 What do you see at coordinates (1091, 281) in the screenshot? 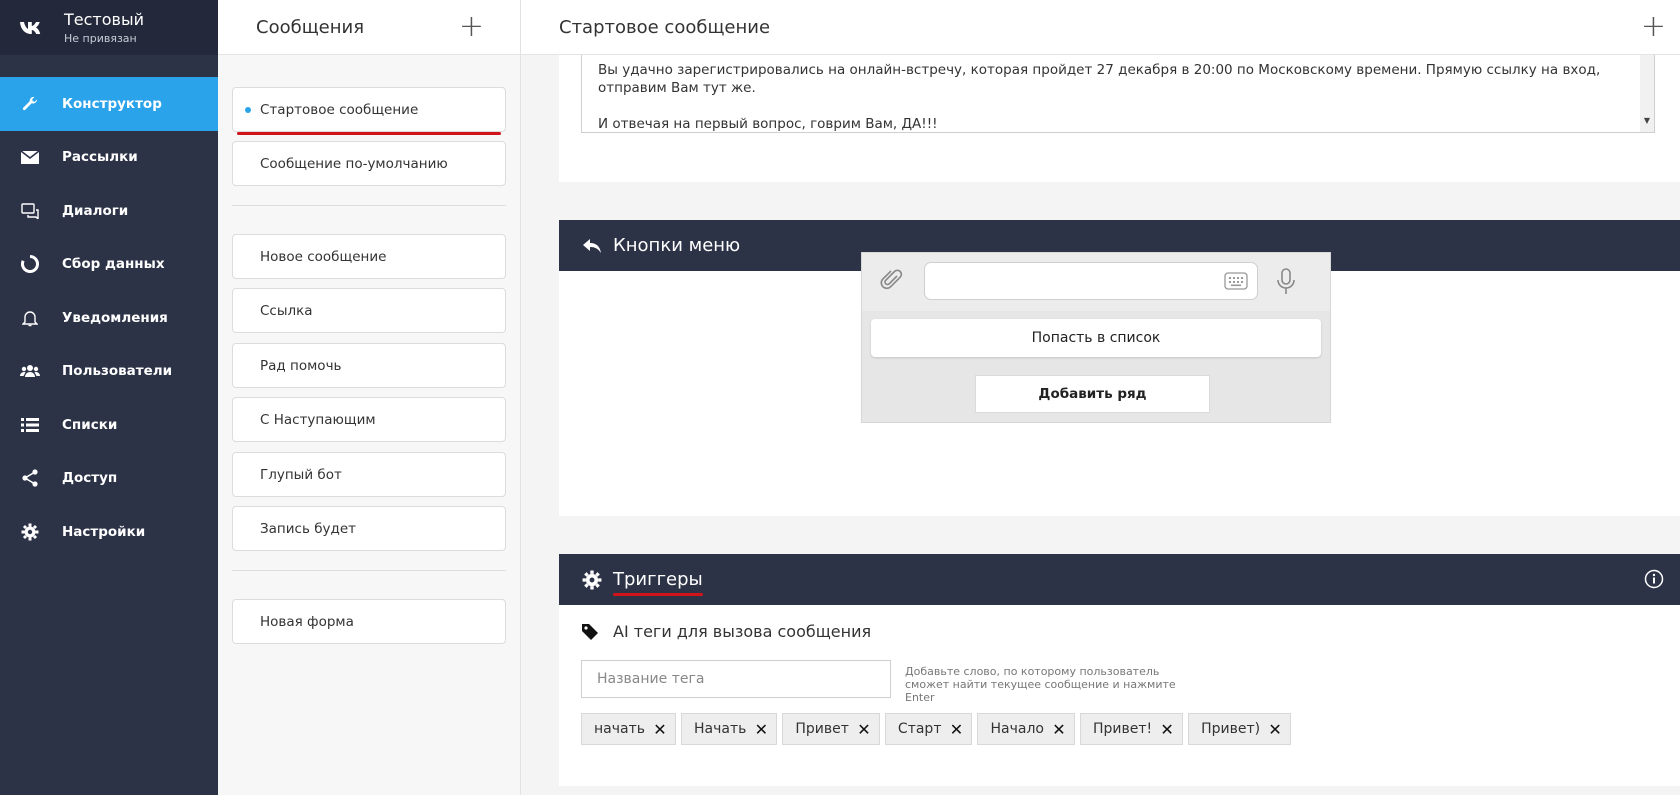
I see `message-input-field` at bounding box center [1091, 281].